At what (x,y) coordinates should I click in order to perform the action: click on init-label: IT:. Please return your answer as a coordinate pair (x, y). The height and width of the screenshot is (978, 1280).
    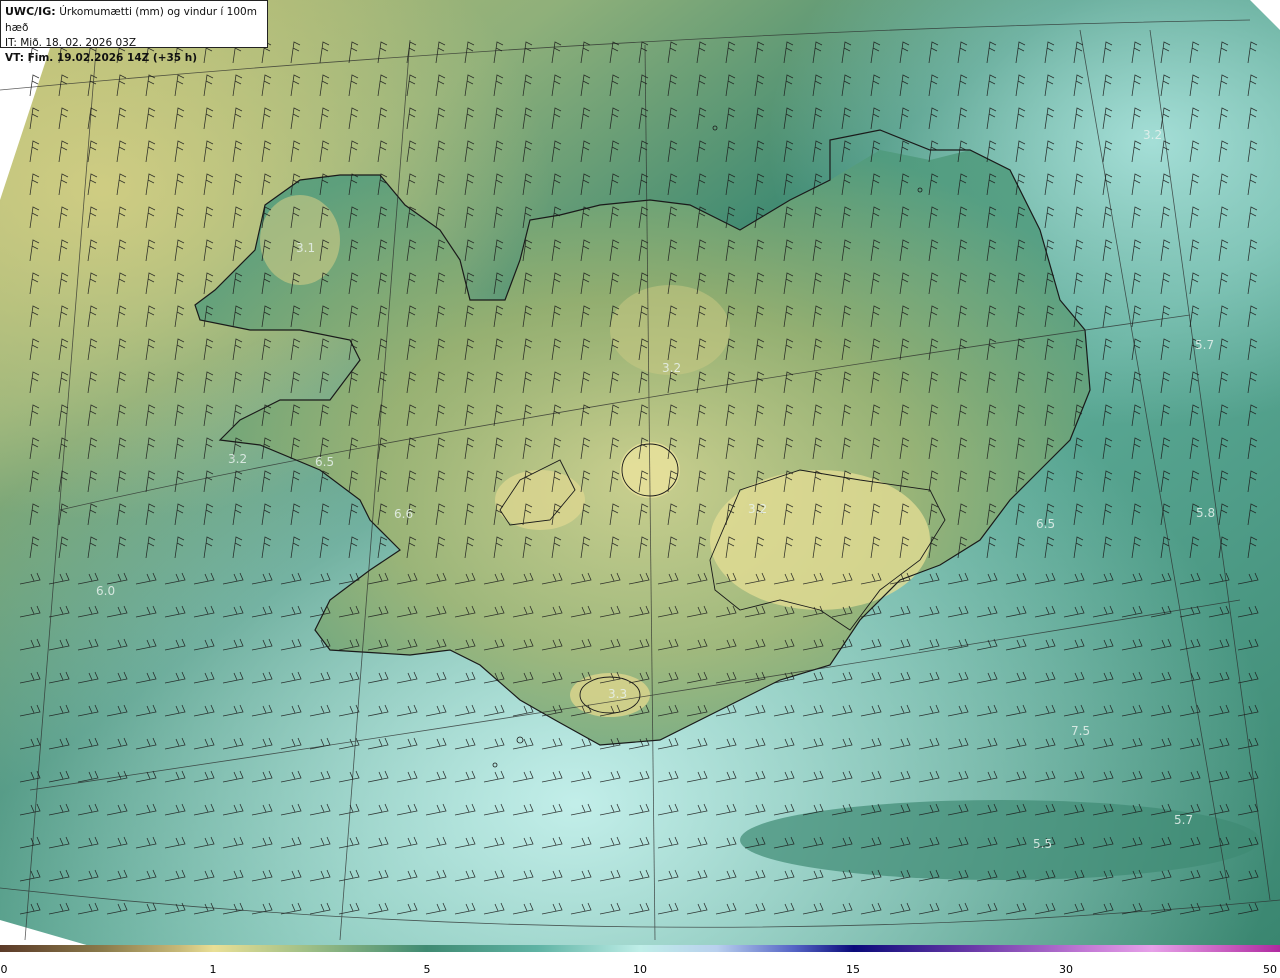
    Looking at the image, I should click on (11, 43).